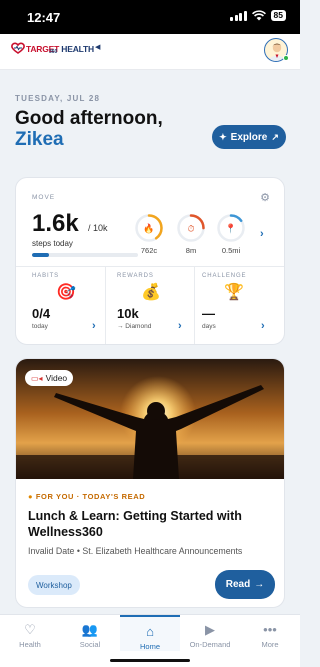 This screenshot has width=320, height=667. I want to click on move-label: MOVE, so click(44, 197).